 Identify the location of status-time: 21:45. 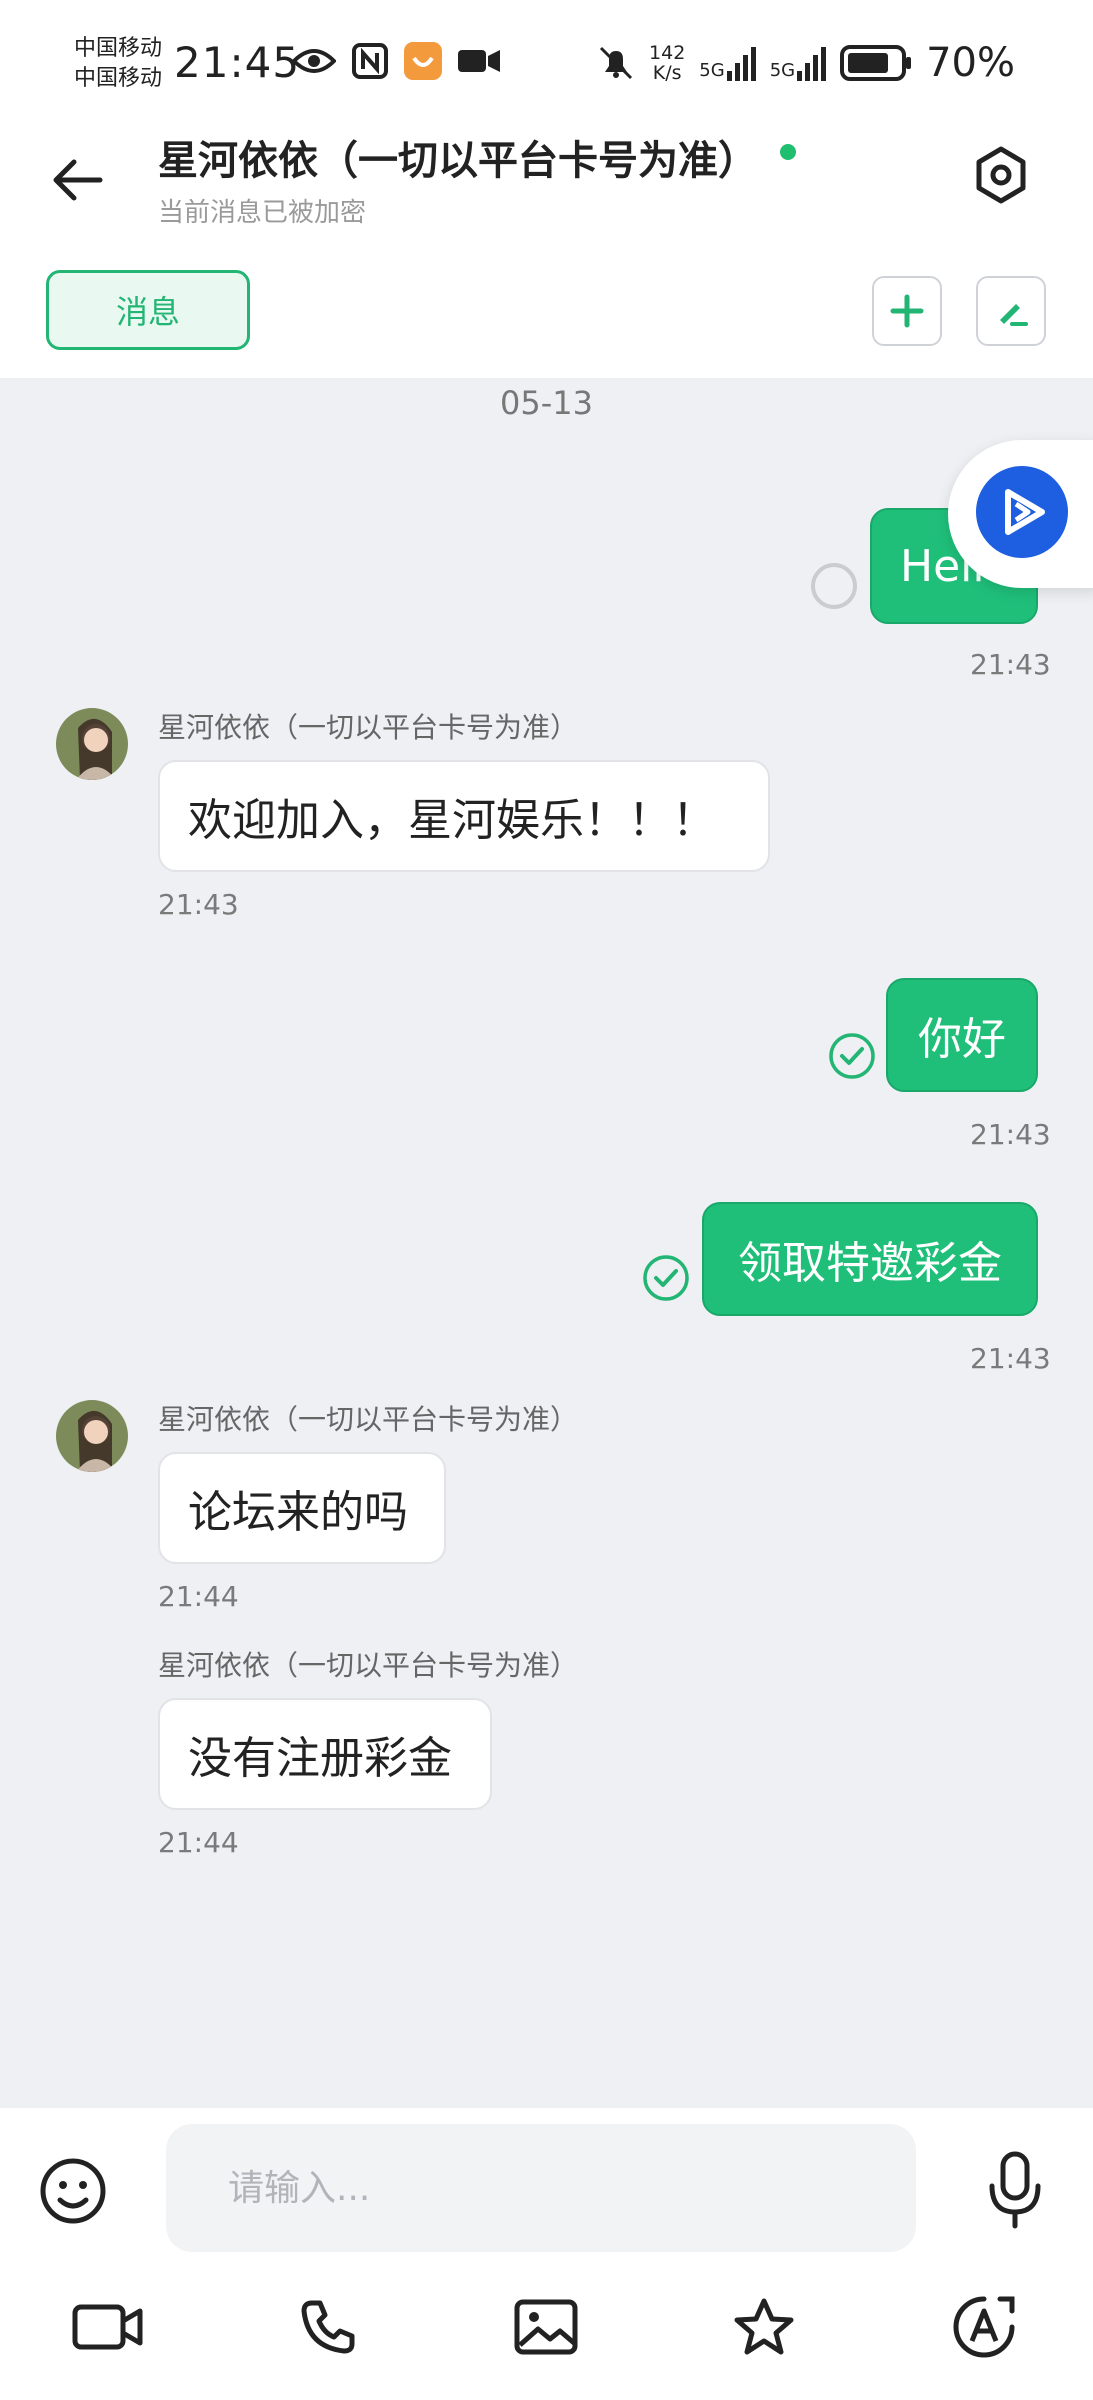
(237, 62).